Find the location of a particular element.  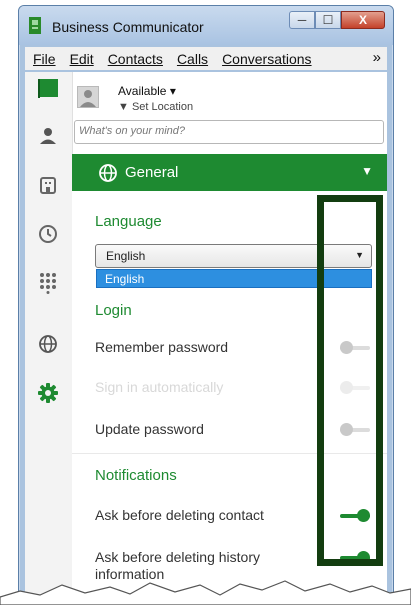

maximize-button: ☐ is located at coordinates (328, 20).